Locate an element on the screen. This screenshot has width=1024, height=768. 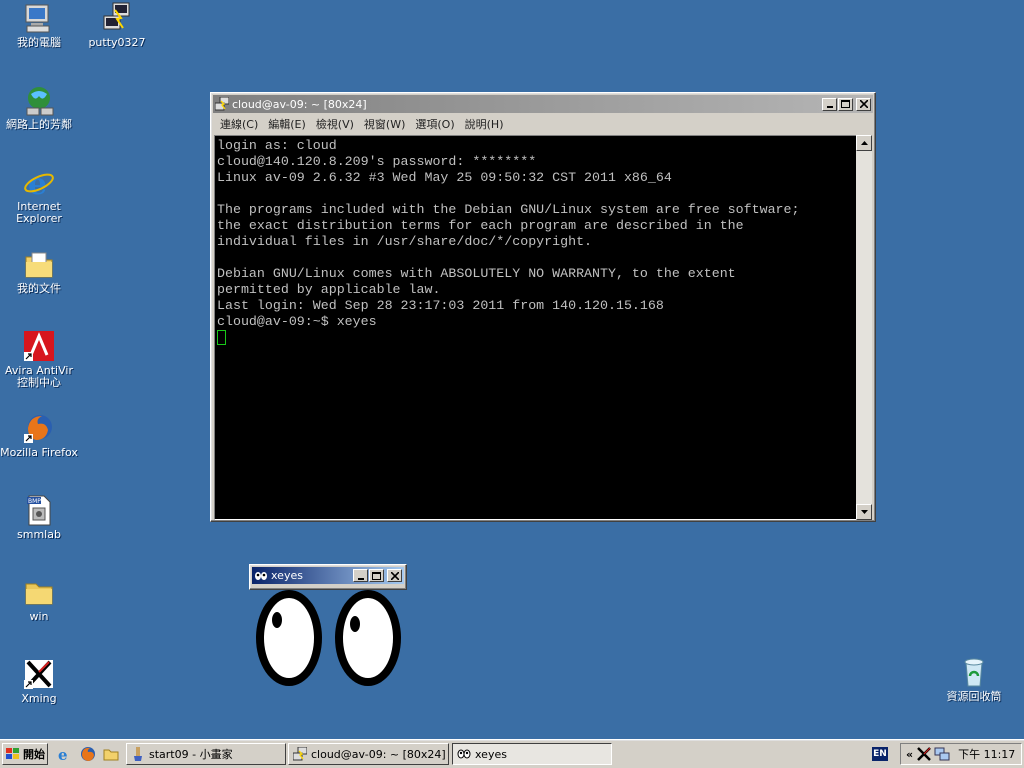
arrow-down-icon is located at coordinates (864, 512).